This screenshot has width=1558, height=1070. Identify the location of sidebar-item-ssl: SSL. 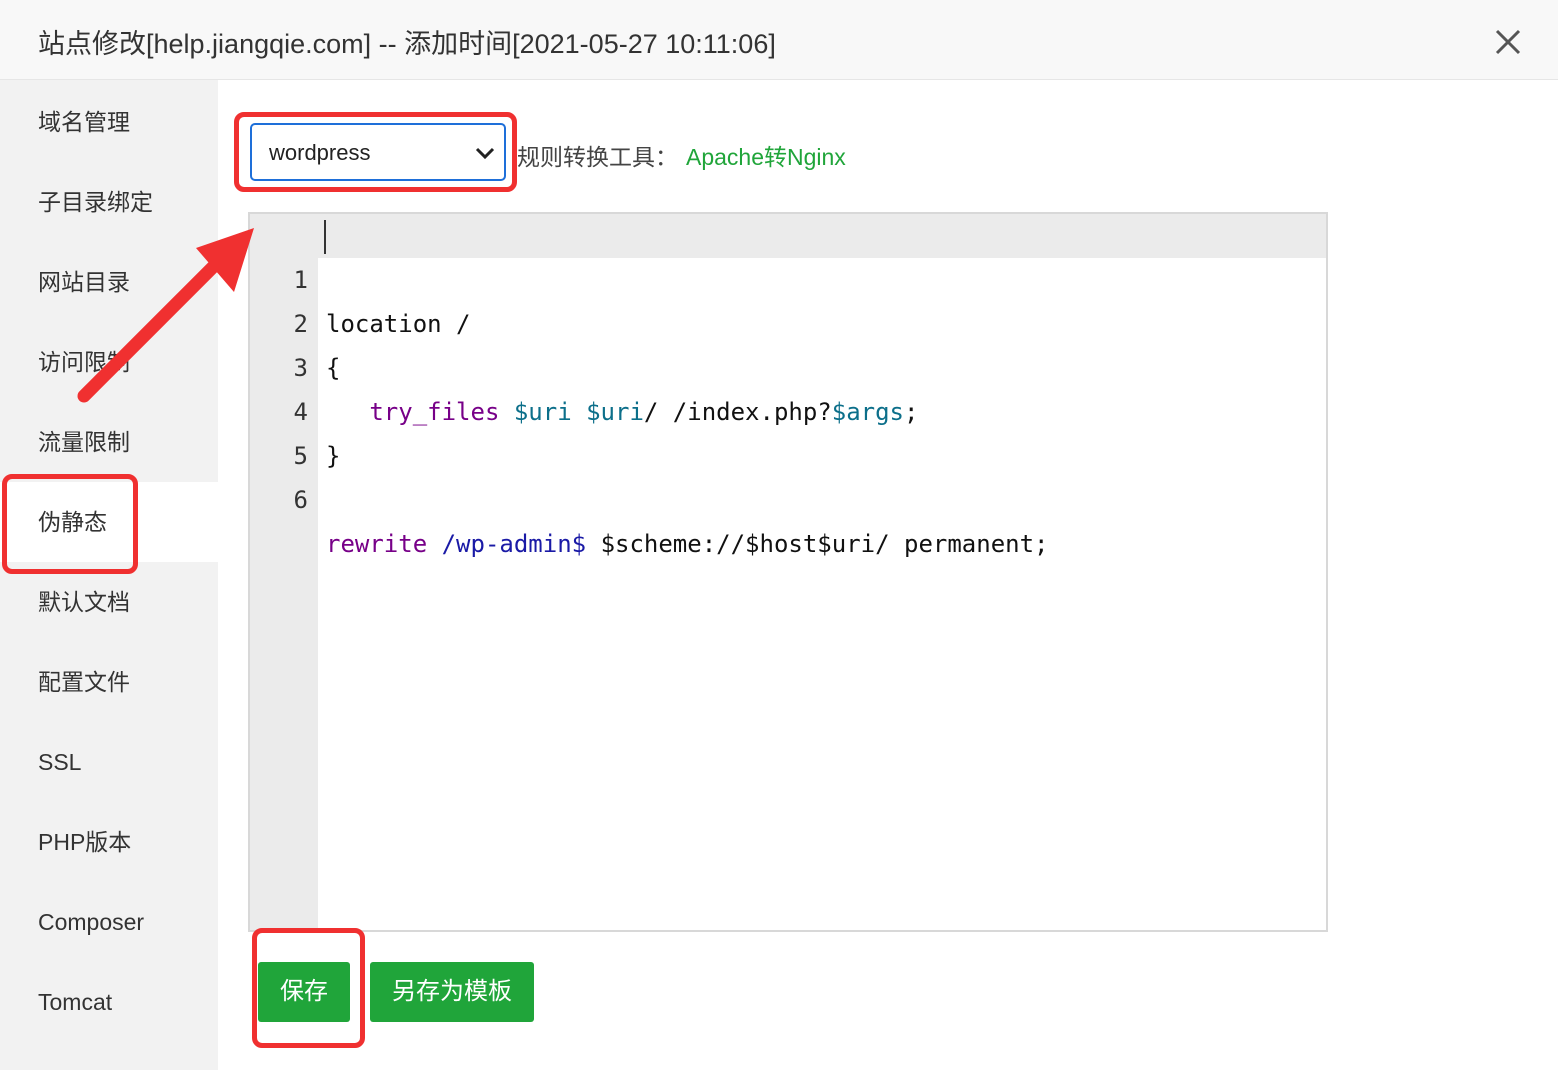
(109, 762).